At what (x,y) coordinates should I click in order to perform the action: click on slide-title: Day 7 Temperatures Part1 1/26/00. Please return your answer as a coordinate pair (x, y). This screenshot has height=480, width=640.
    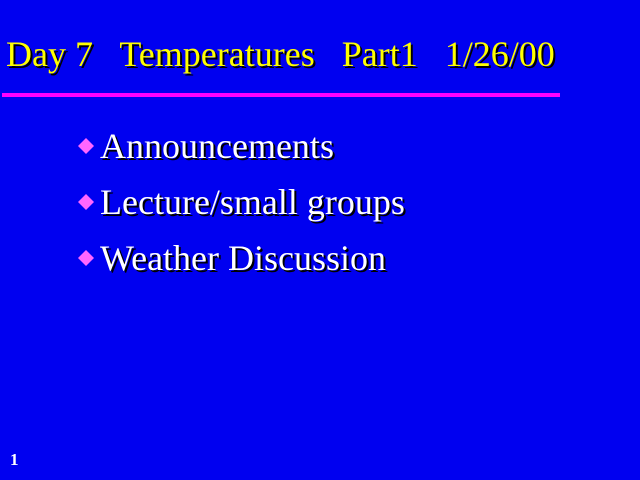
    Looking at the image, I should click on (280, 54).